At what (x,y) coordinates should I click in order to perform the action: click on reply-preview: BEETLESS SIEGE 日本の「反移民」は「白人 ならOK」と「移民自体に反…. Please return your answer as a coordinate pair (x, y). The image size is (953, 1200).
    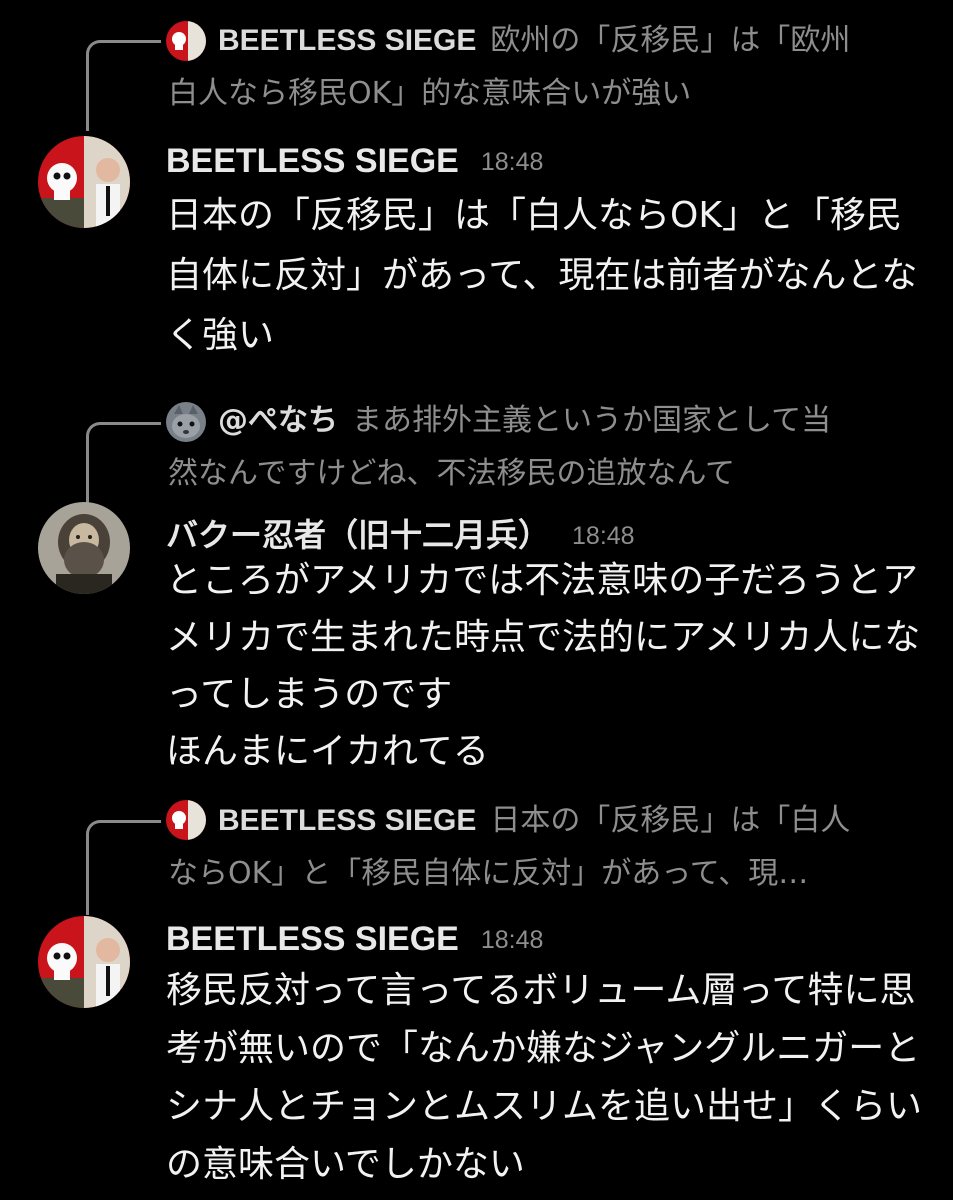
    Looking at the image, I should click on (538, 847).